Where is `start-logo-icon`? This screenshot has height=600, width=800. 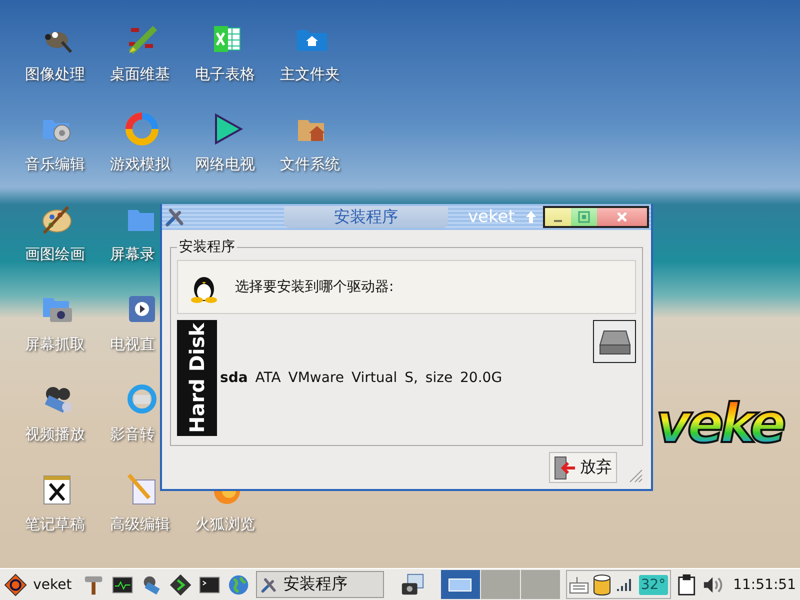 start-logo-icon is located at coordinates (16, 584).